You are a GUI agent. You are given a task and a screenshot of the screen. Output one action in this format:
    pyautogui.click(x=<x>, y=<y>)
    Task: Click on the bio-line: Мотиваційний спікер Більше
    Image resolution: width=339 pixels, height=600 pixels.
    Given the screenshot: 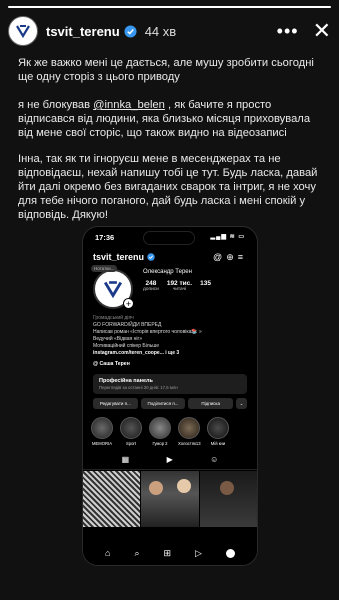 What is the action you would take?
    pyautogui.click(x=126, y=346)
    